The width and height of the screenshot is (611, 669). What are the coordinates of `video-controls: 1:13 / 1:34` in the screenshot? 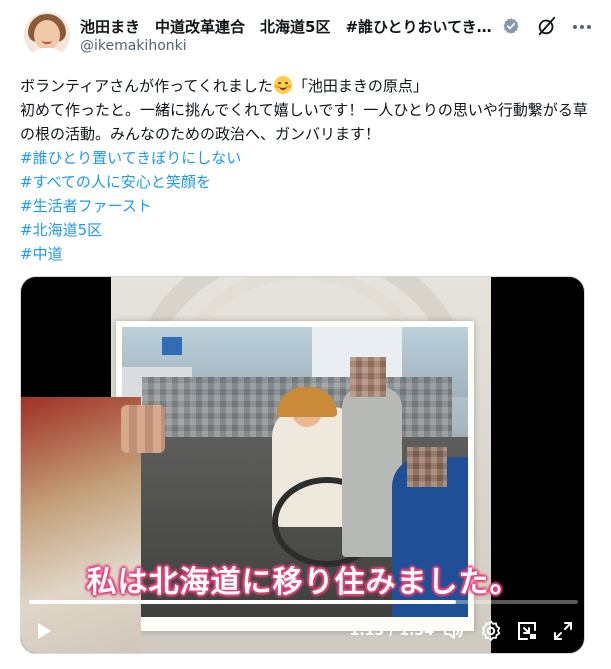 It's located at (302, 632).